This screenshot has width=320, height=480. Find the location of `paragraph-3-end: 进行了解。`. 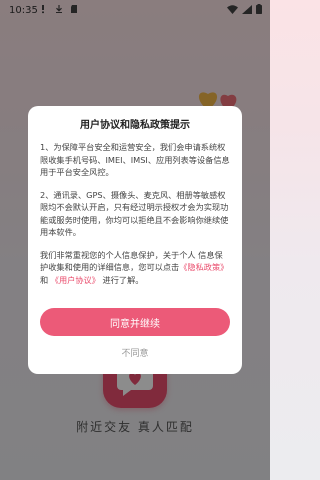

paragraph-3-end: 进行了解。 is located at coordinates (121, 279).